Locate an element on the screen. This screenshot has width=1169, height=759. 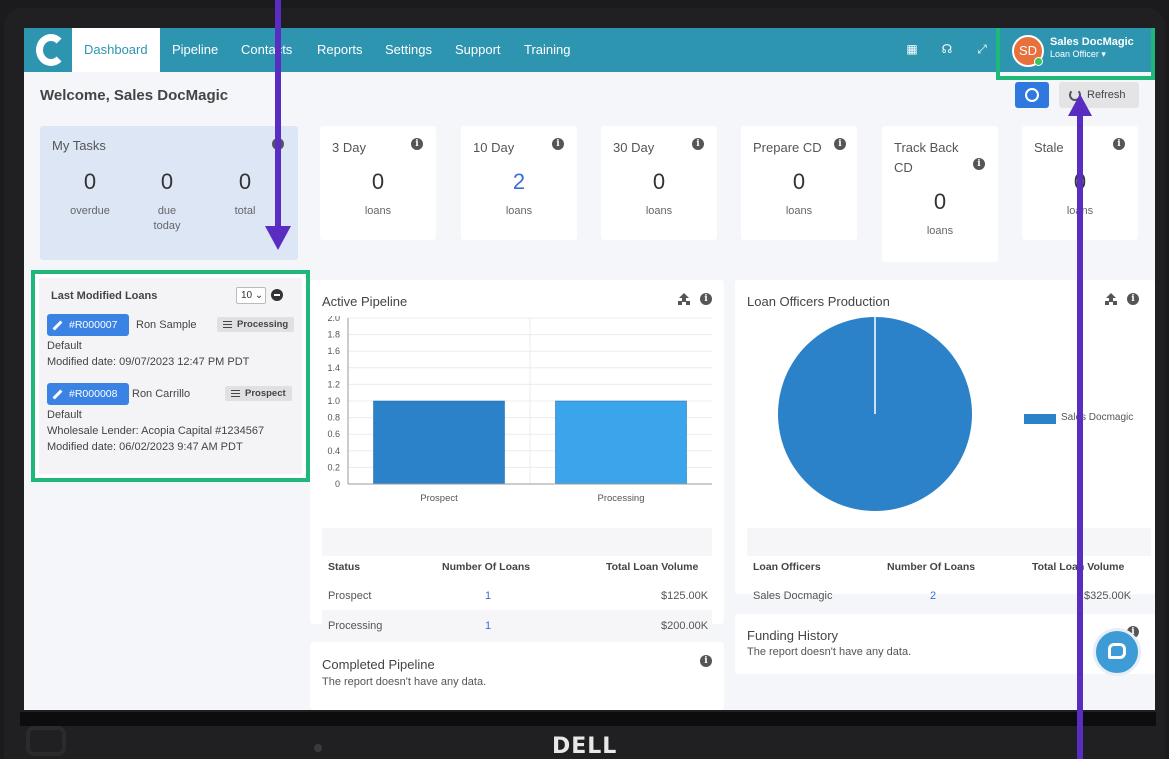
stat-card-30-day: 30 Day i 0 loans is located at coordinates (659, 183).